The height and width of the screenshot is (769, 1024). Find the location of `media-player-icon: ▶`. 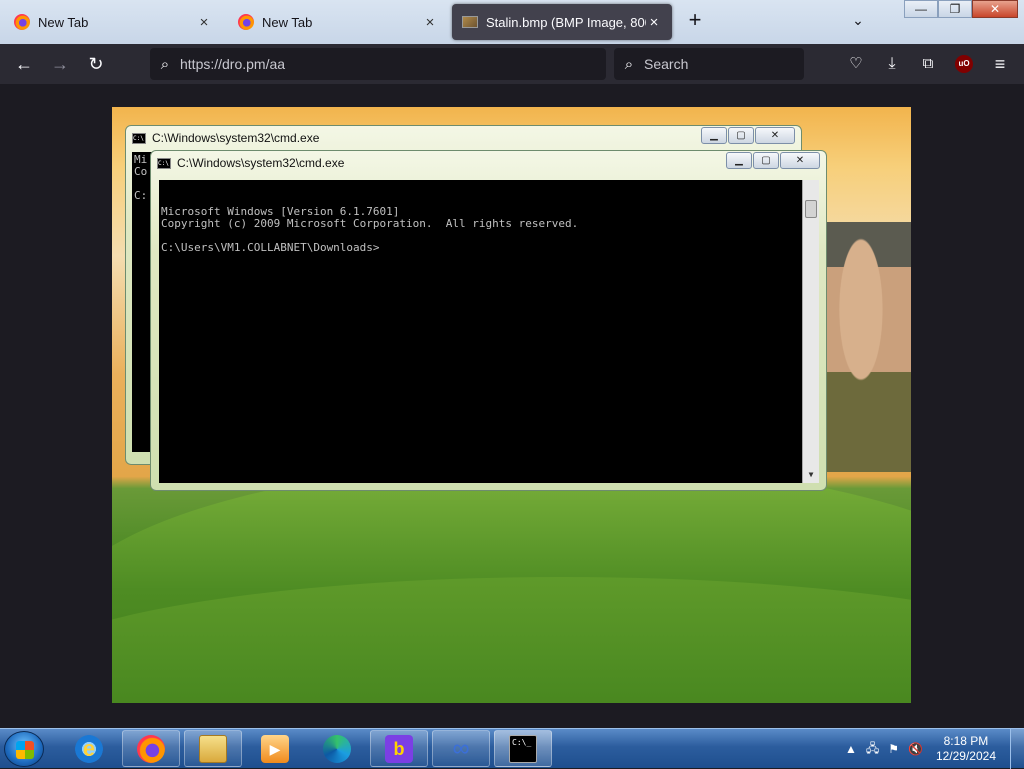

media-player-icon: ▶ is located at coordinates (275, 748).